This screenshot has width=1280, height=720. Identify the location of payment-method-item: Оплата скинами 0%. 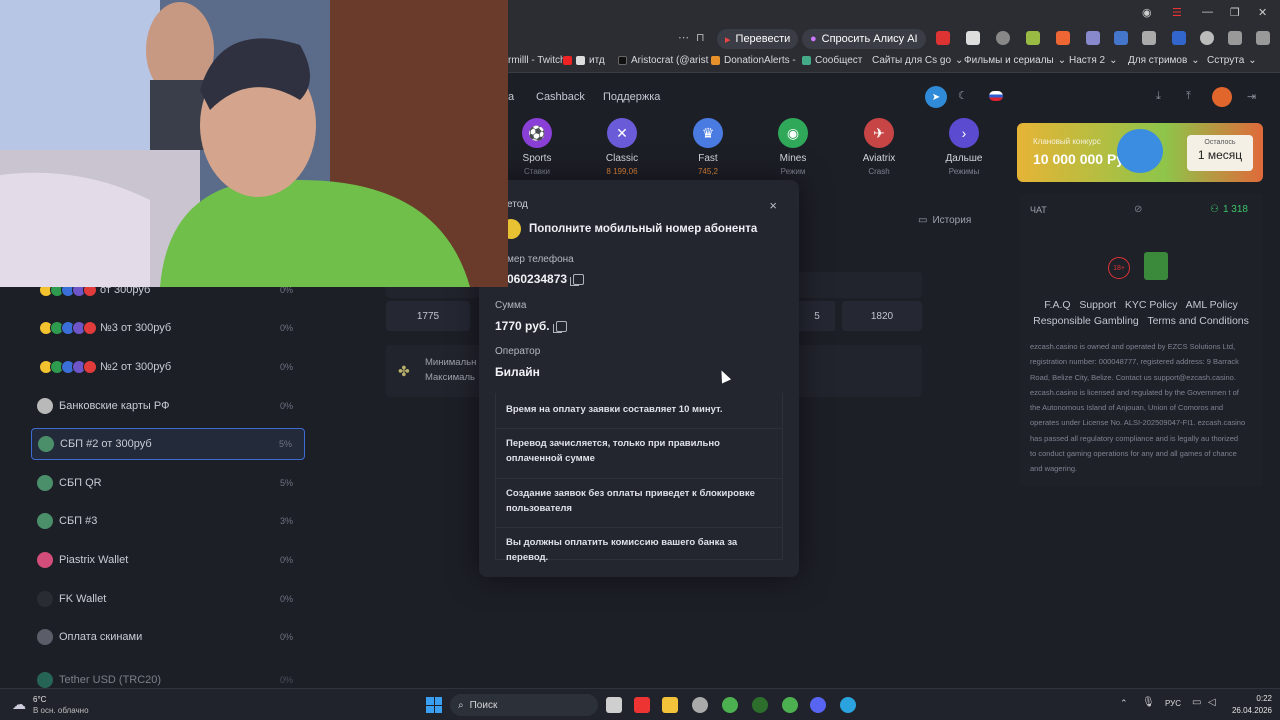
(168, 637).